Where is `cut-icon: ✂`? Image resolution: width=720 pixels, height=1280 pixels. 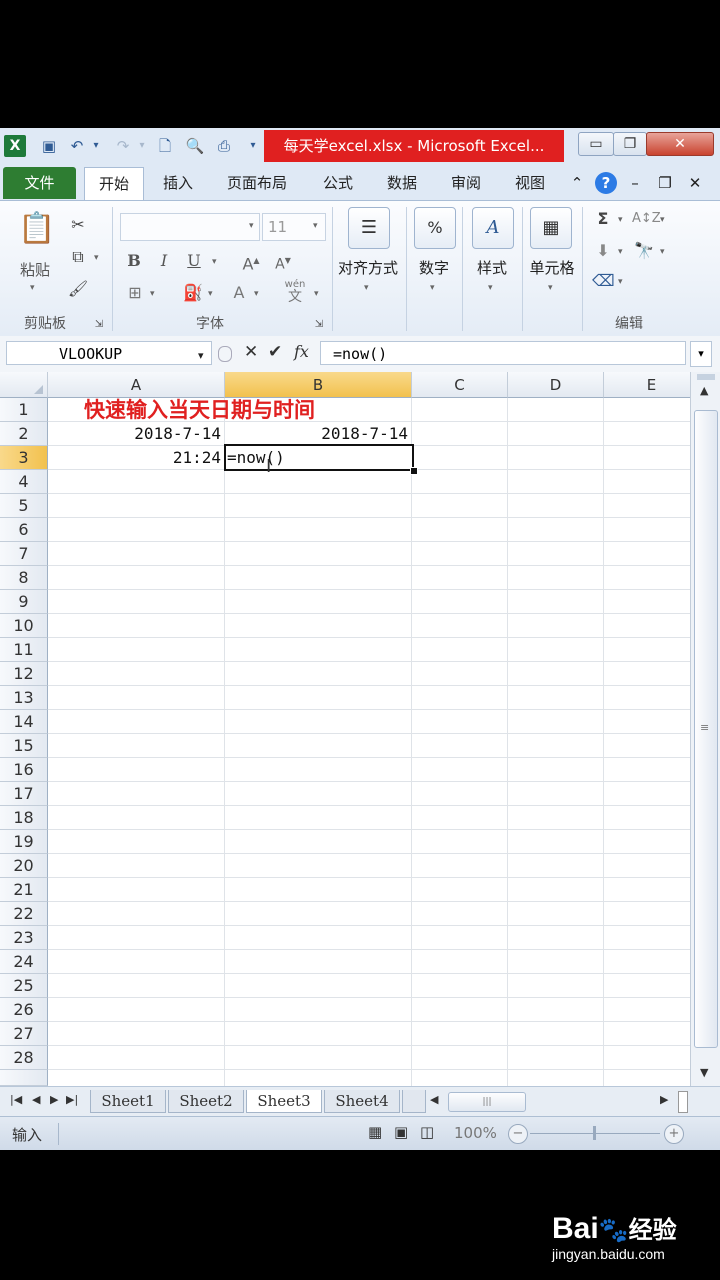
cut-icon: ✂ is located at coordinates (78, 225).